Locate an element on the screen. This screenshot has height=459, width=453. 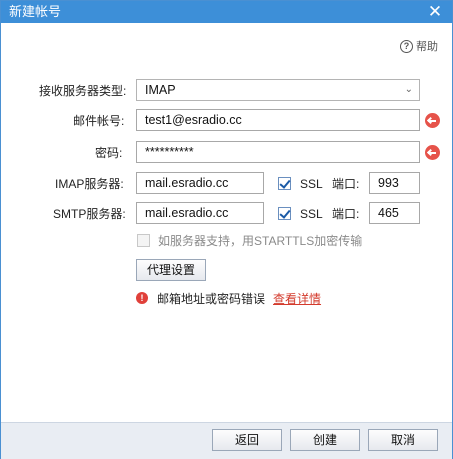
imap-server-value: mail.esradio.cc is located at coordinates (187, 183).